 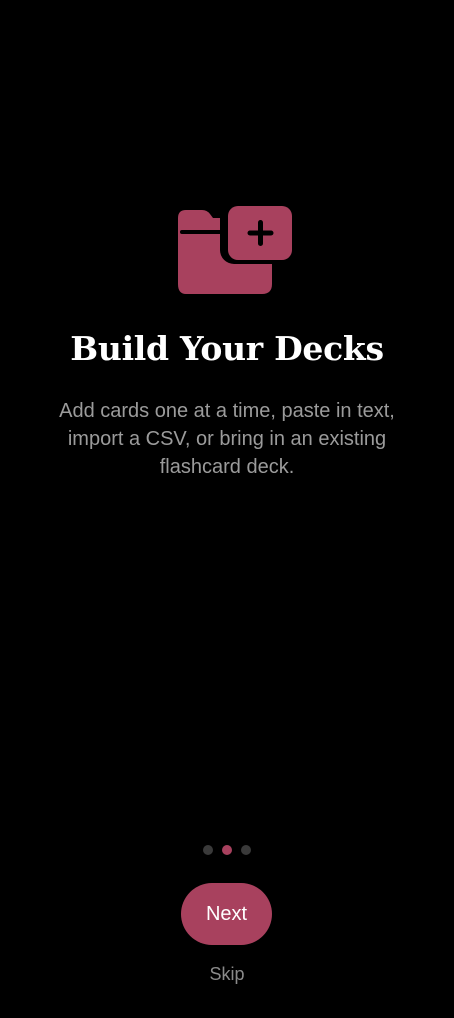 What do you see at coordinates (226, 914) in the screenshot?
I see `next-button: Next` at bounding box center [226, 914].